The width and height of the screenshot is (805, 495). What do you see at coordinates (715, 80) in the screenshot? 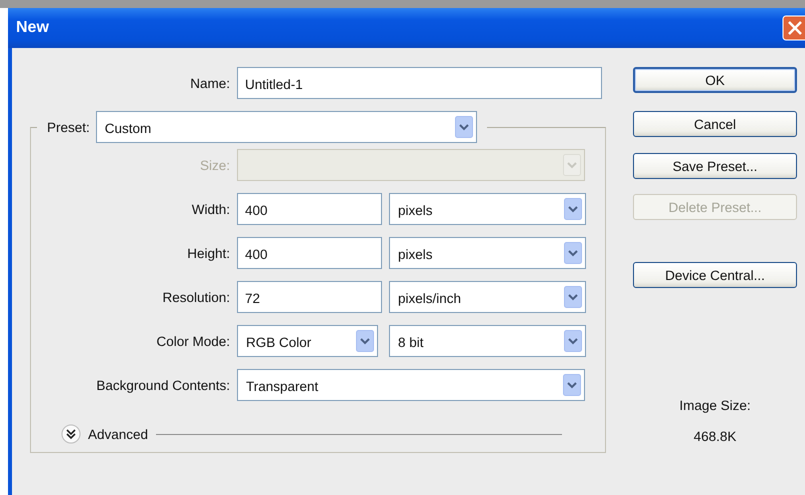
I see `dialog-button: OK` at bounding box center [715, 80].